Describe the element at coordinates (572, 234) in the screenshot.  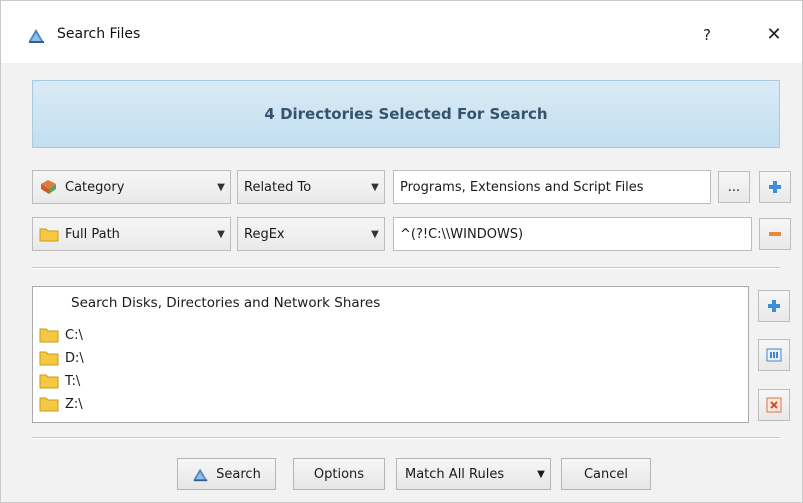
I see `rule-2-value-input: ^(?!C:\\WINDOWS)` at that location.